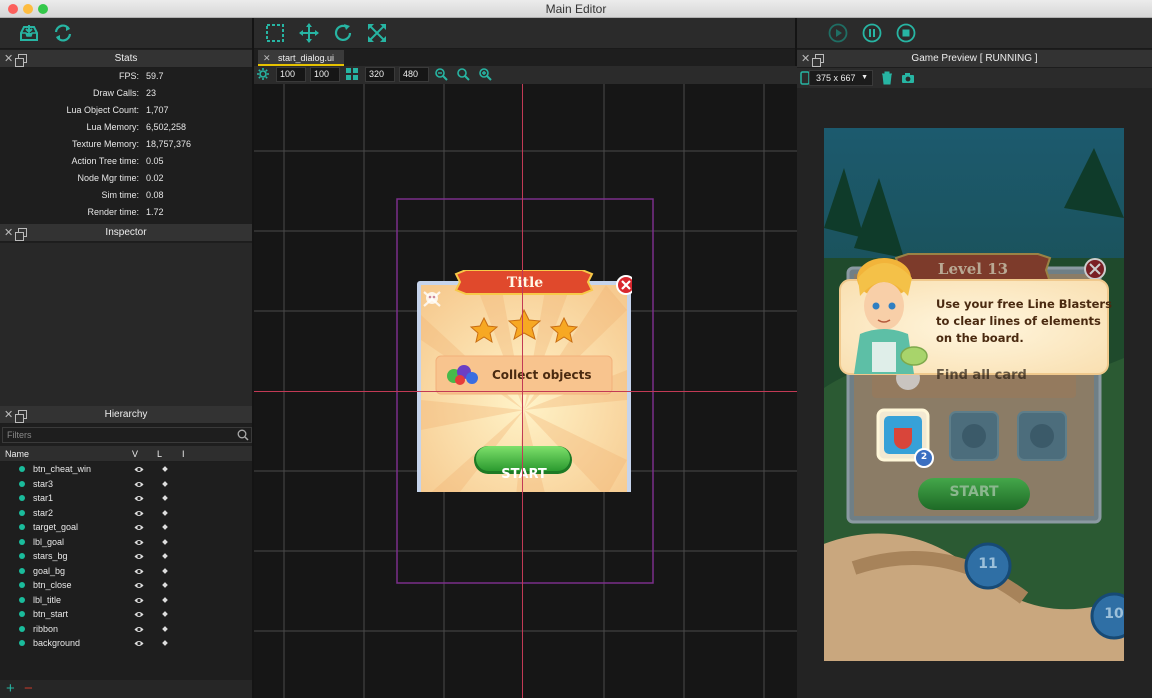  What do you see at coordinates (126, 484) in the screenshot?
I see `hierarchy-row: star3` at bounding box center [126, 484].